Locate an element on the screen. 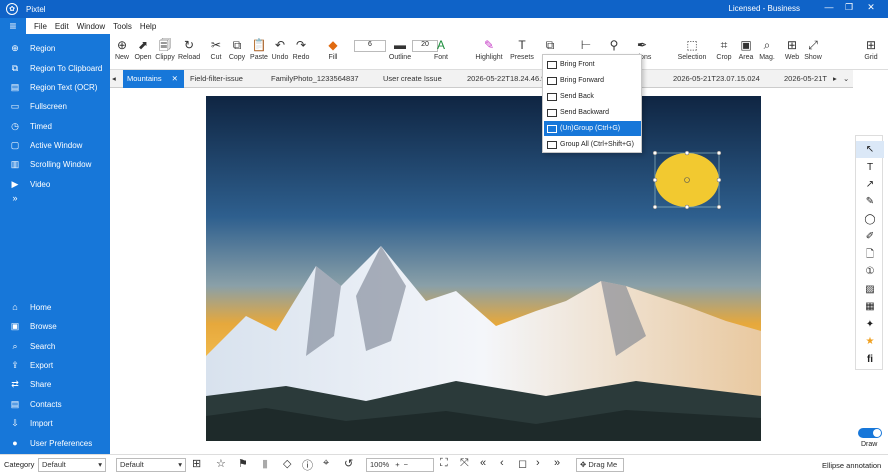  font-button: A Font is located at coordinates (441, 48).